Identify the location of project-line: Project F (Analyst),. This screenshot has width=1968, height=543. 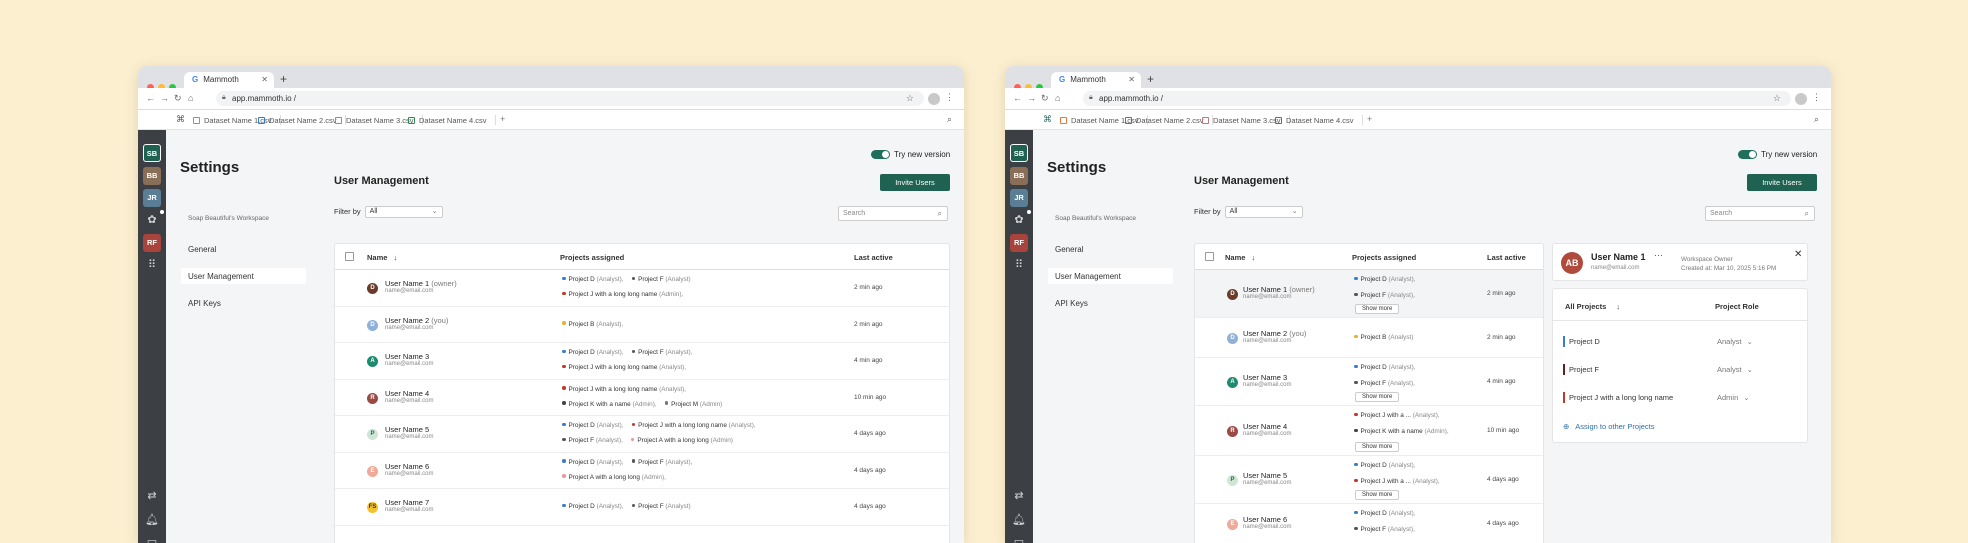
(1383, 529).